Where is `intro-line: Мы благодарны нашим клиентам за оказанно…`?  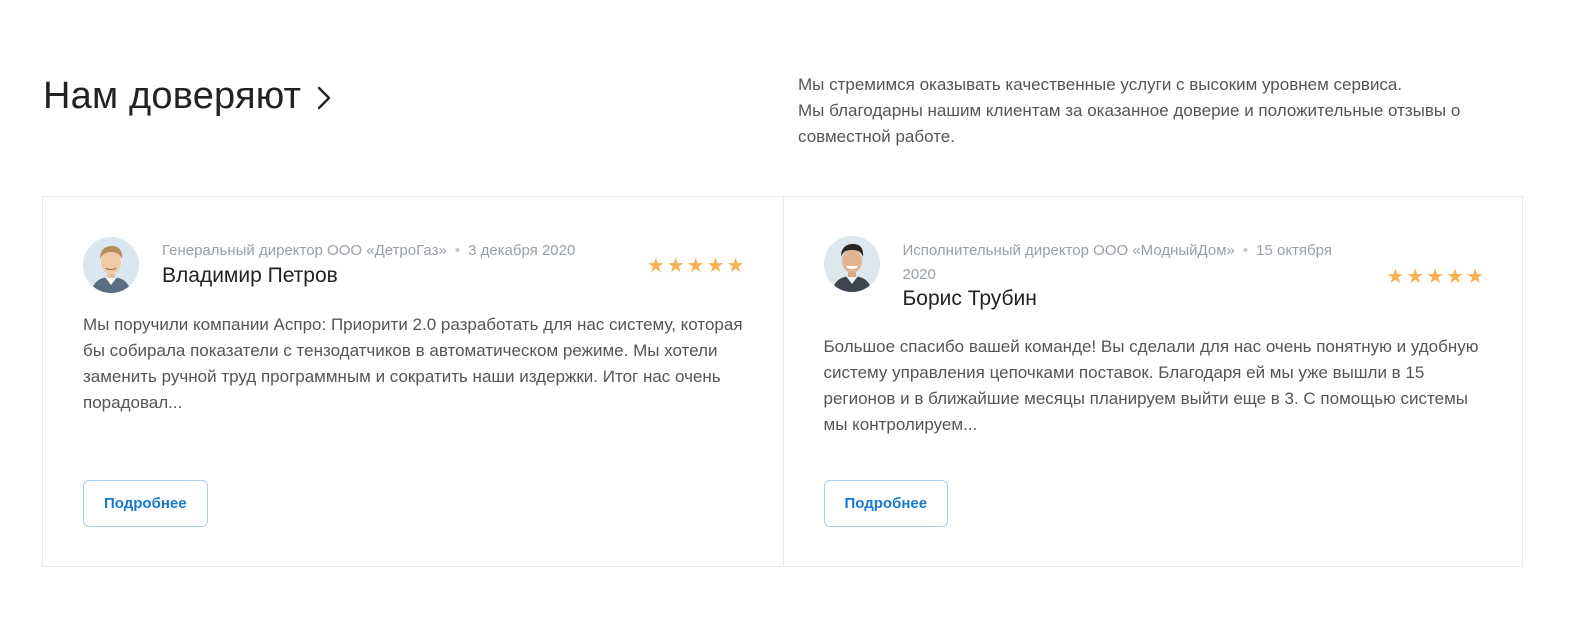 intro-line: Мы благодарны нашим клиентам за оказанно… is located at coordinates (1129, 123).